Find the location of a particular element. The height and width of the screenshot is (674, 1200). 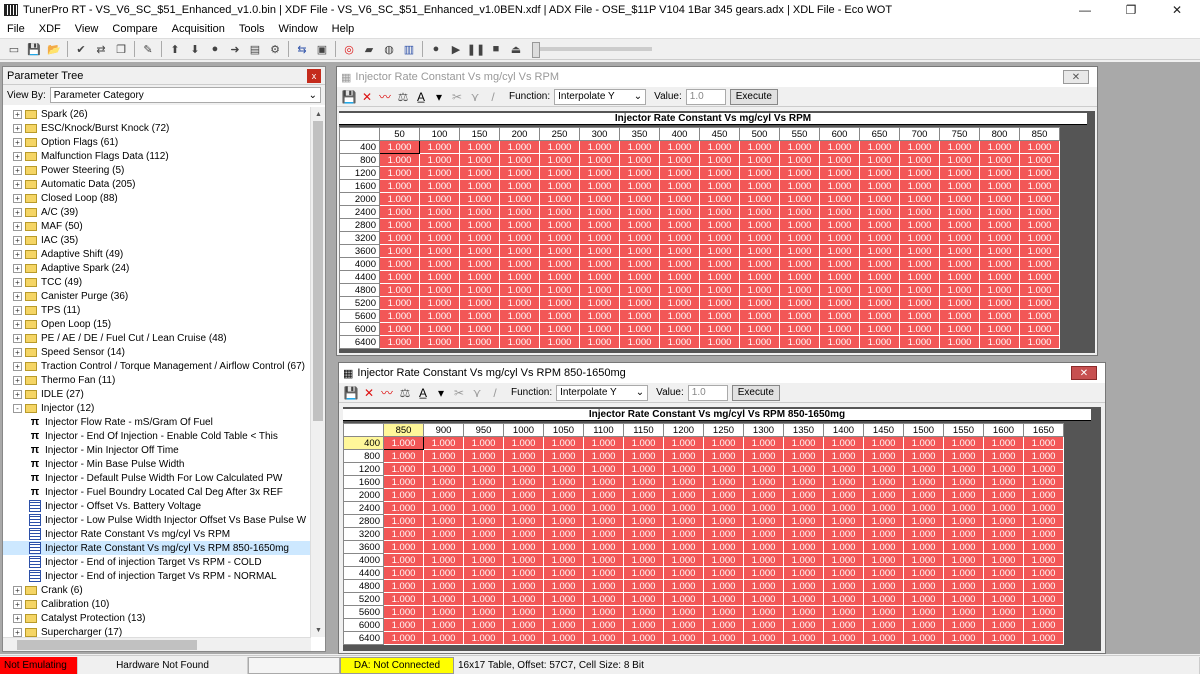

tree-category: + TPS (11) is located at coordinates (157, 310).